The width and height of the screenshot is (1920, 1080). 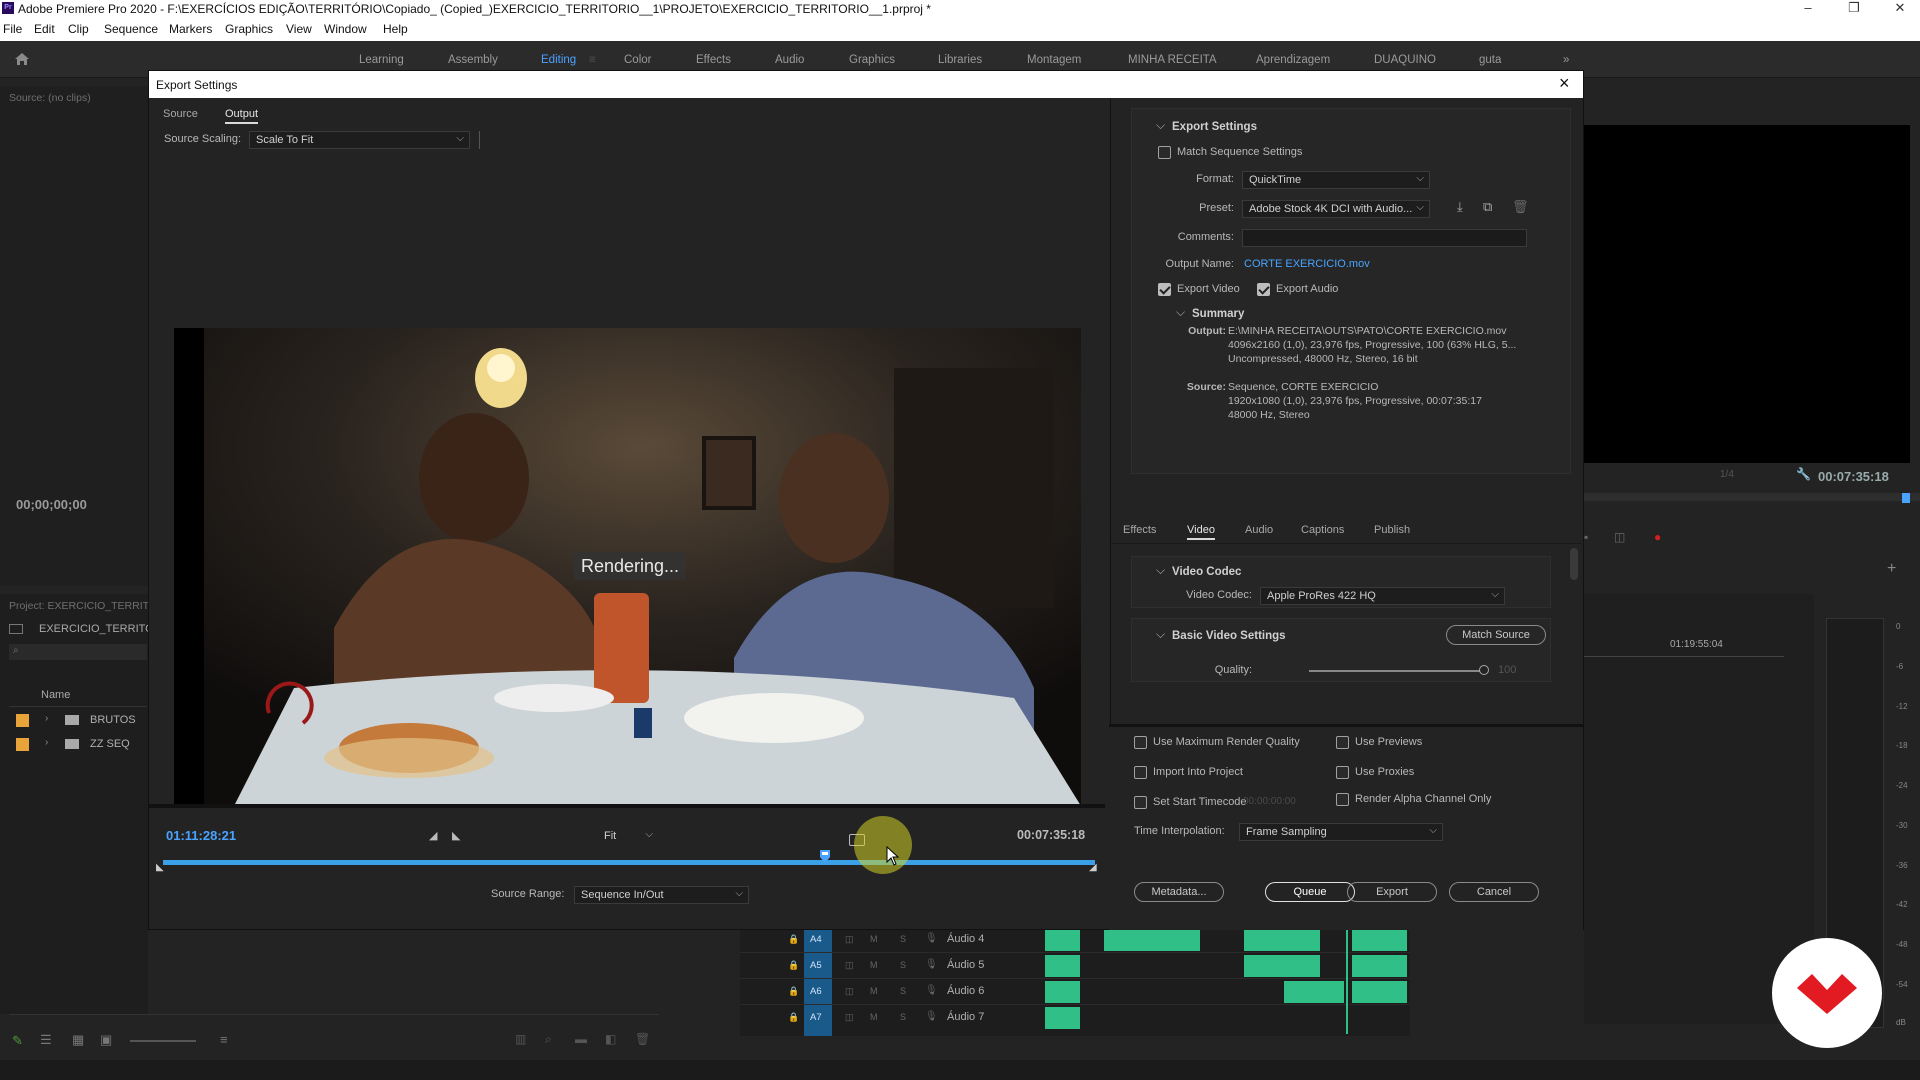 I want to click on settings-scrollbar, so click(x=1574, y=564).